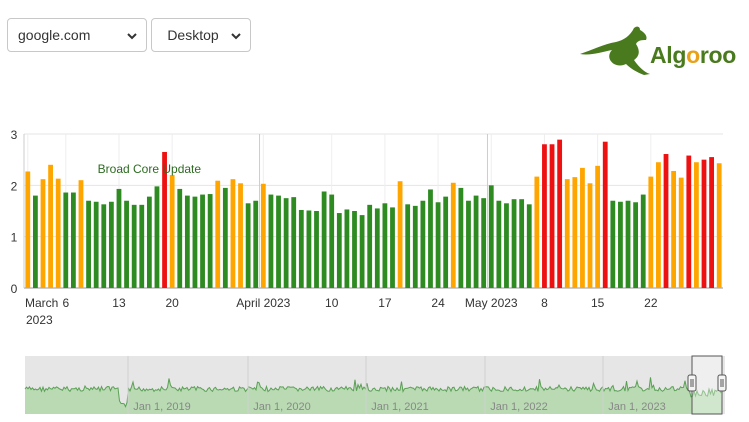 The height and width of the screenshot is (422, 749). Describe the element at coordinates (14, 289) in the screenshot. I see `y-tick-label: 0` at that location.